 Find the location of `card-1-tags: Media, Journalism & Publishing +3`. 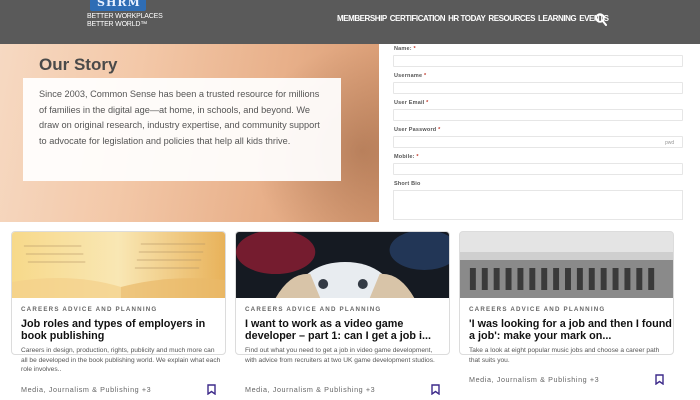

card-1-tags: Media, Journalism & Publishing +3 is located at coordinates (86, 389).